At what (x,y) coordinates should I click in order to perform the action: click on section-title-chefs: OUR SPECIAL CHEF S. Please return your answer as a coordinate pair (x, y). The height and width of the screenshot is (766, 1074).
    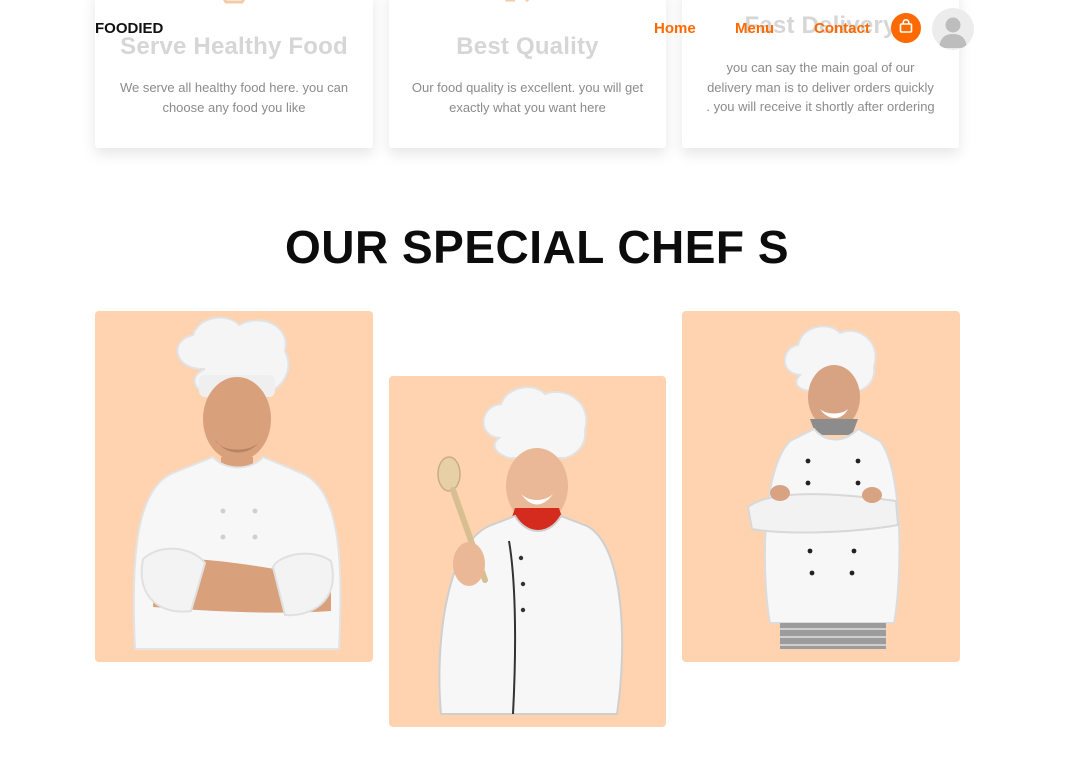
    Looking at the image, I should click on (537, 247).